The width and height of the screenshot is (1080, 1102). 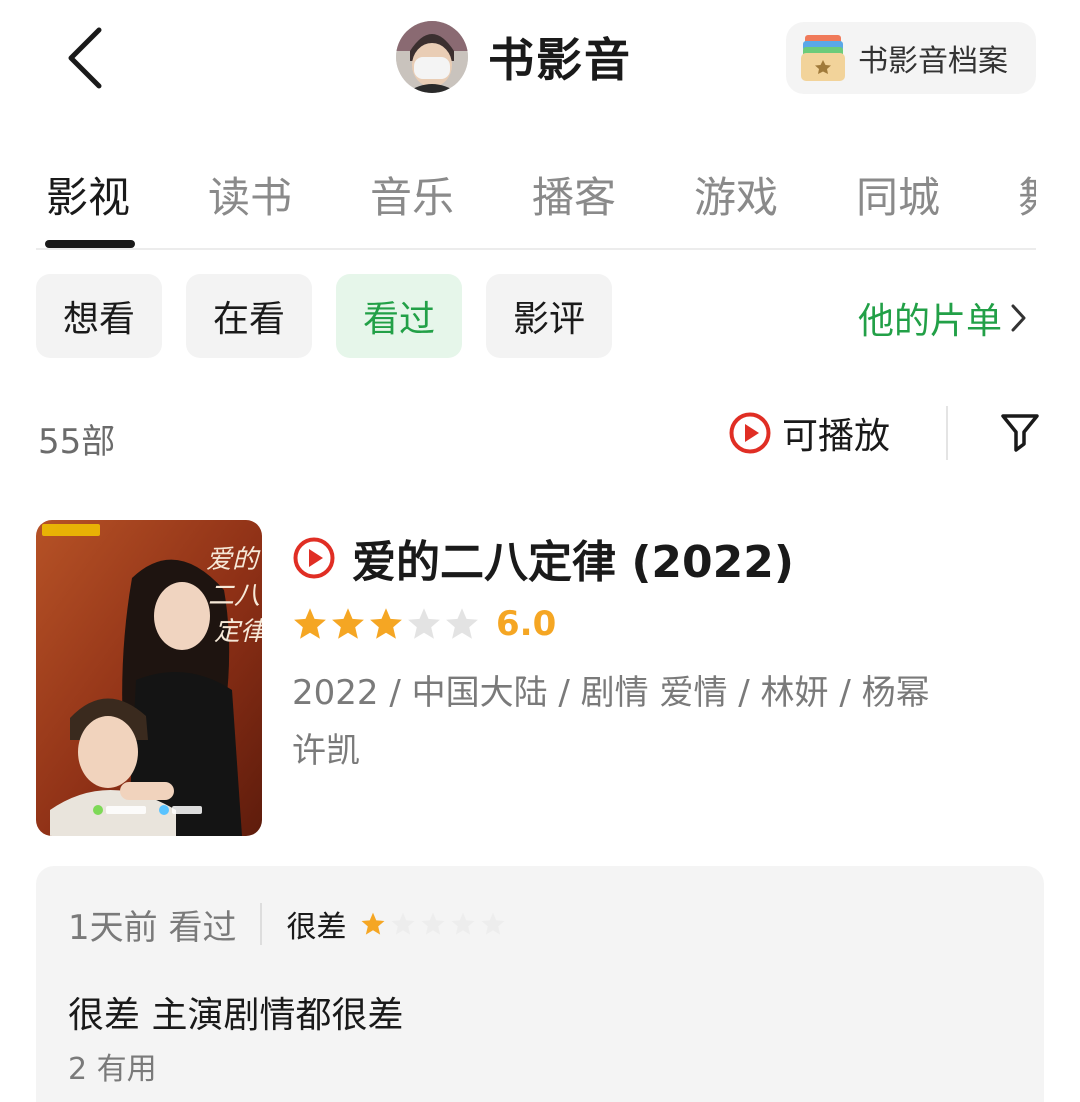 I want to click on chevron-right-icon, so click(x=1018, y=318).